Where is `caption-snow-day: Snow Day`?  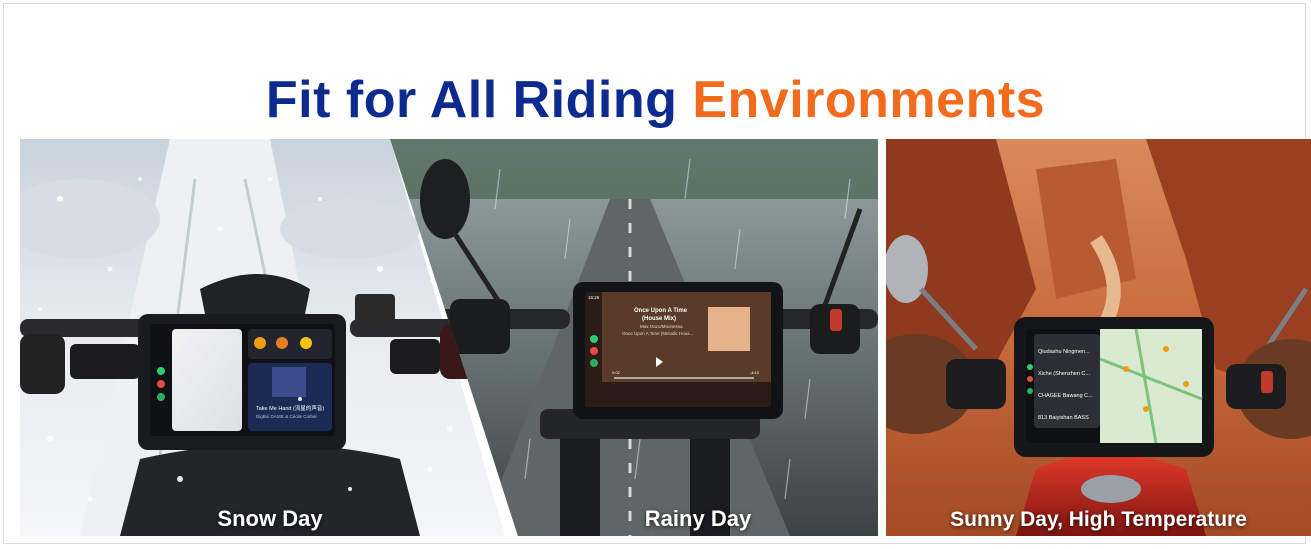 caption-snow-day: Snow Day is located at coordinates (270, 518).